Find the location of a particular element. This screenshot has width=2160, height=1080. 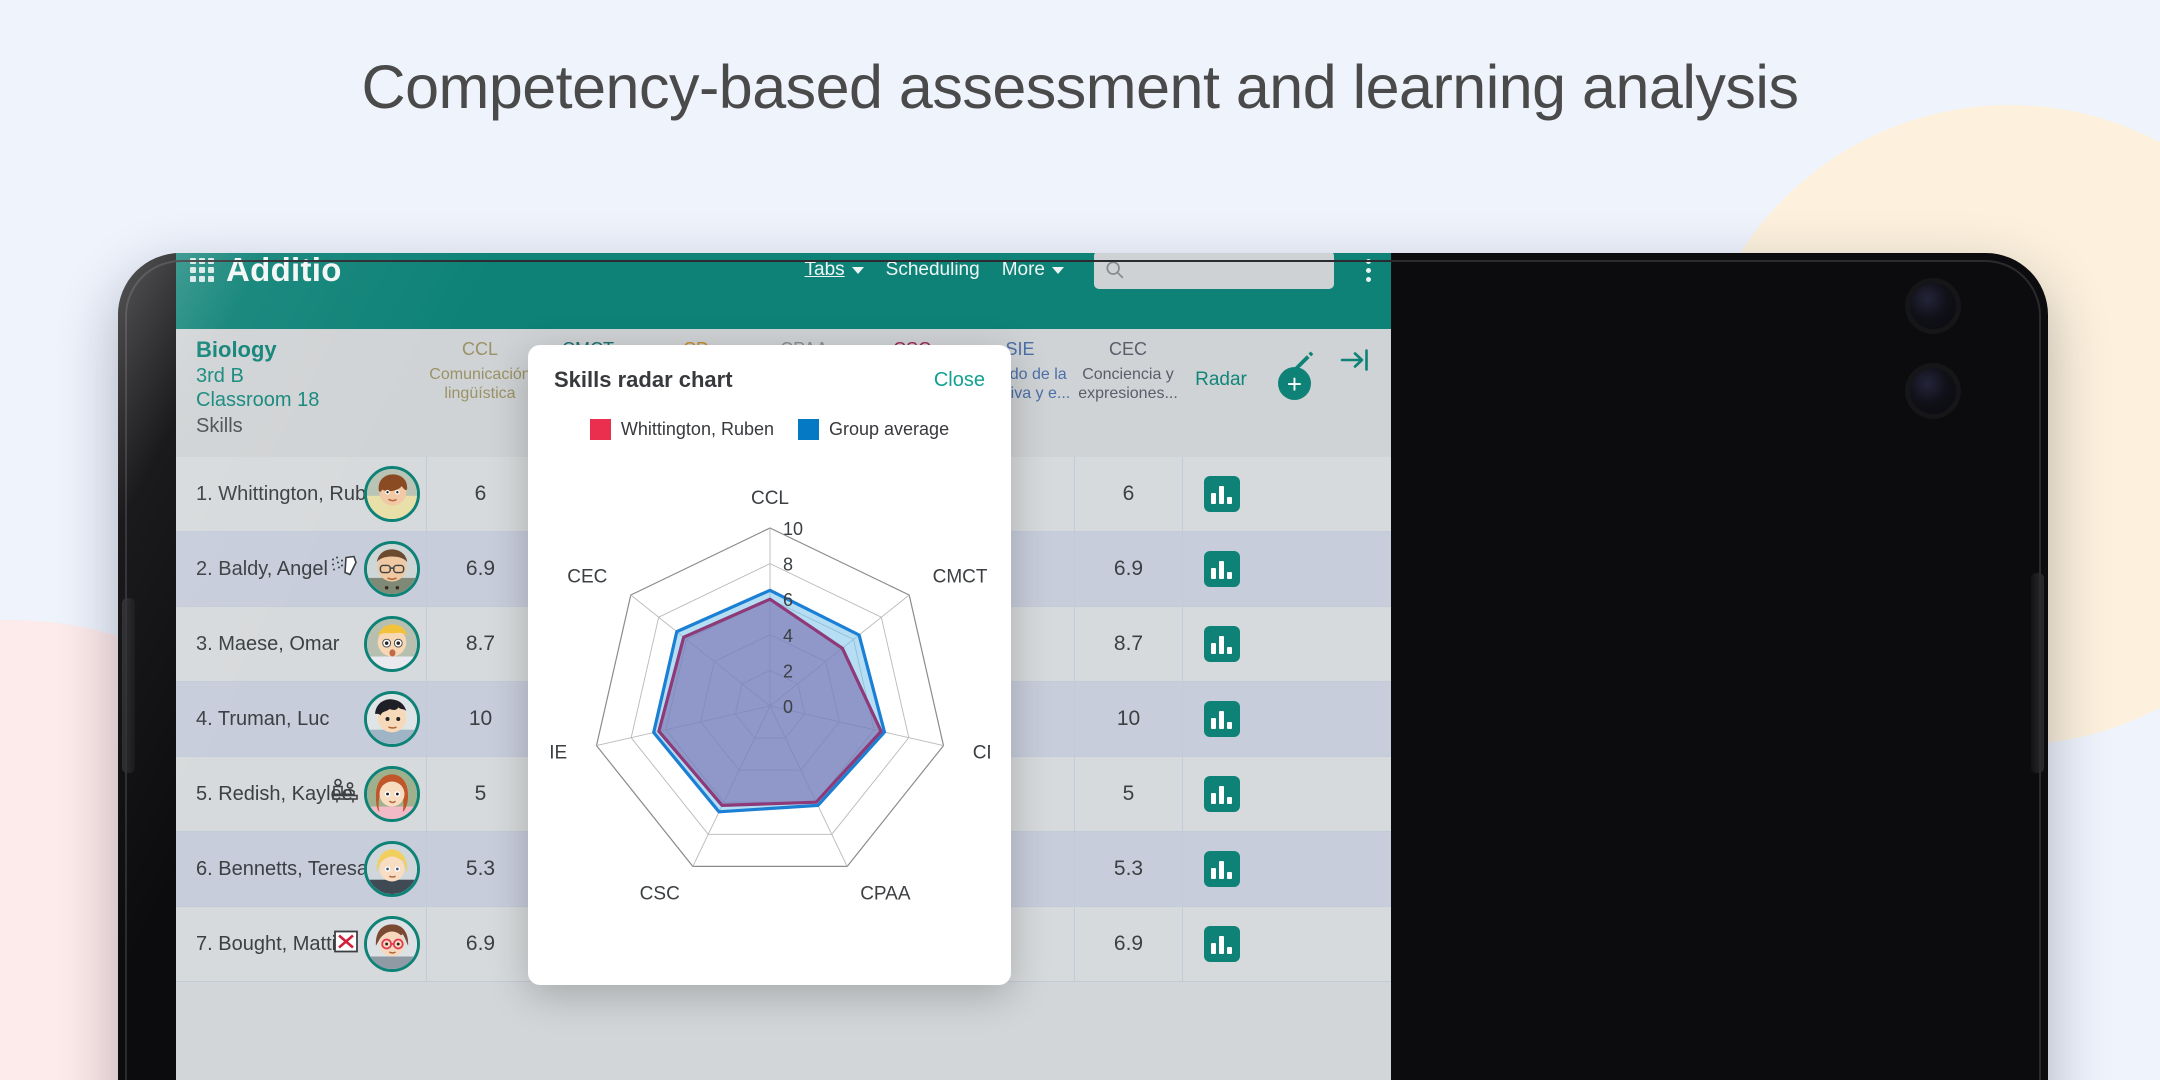

app-brand-title: Additio is located at coordinates (284, 270).